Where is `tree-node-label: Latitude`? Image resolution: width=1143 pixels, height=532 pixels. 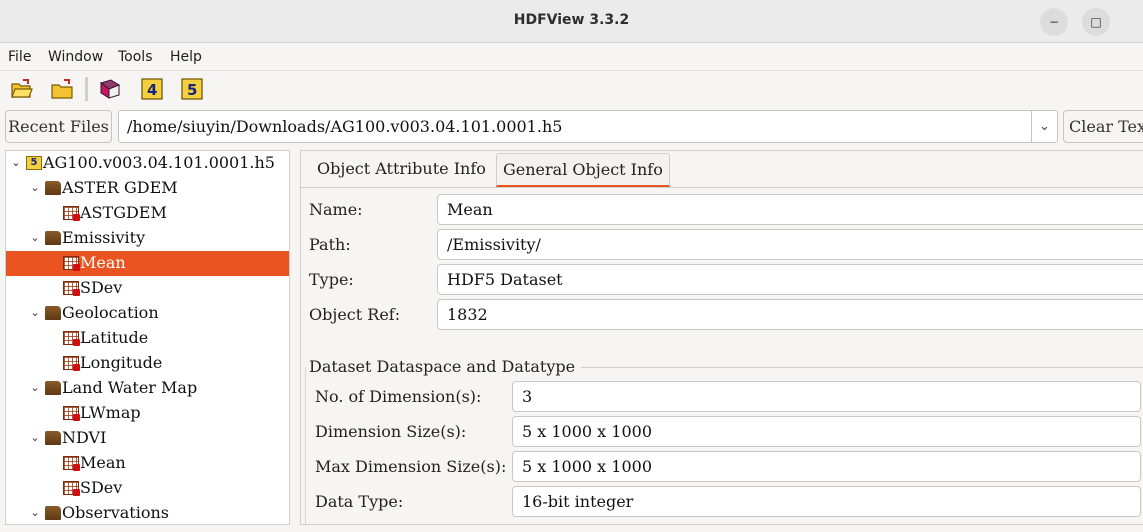 tree-node-label: Latitude is located at coordinates (114, 337).